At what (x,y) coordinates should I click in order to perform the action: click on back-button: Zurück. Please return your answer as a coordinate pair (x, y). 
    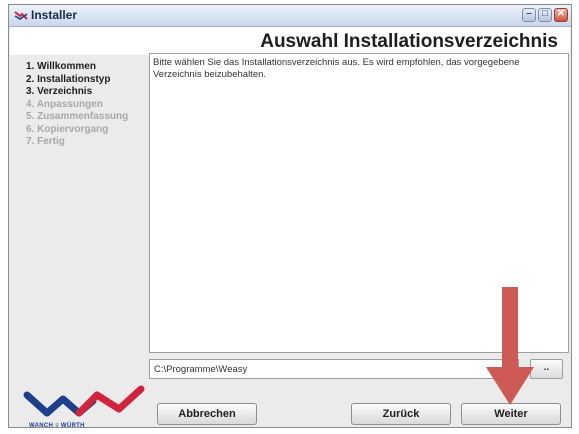
    Looking at the image, I should click on (401, 414).